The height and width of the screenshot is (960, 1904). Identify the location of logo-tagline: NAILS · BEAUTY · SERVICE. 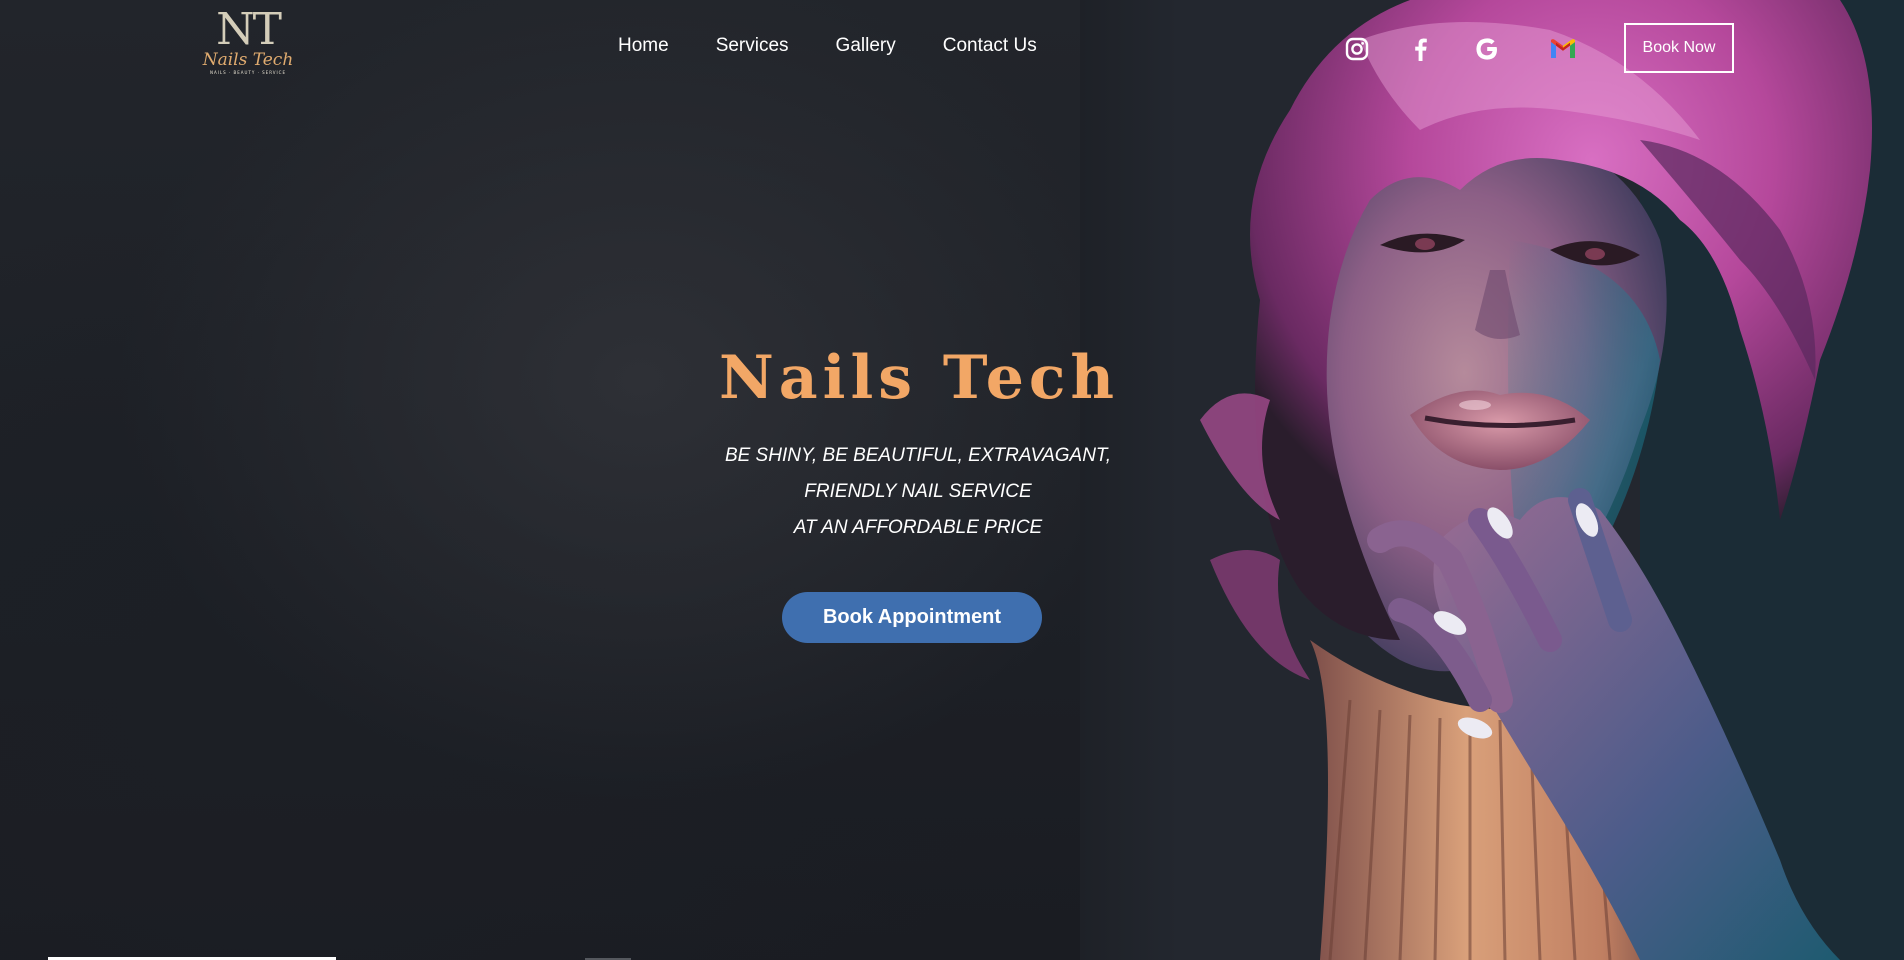
(248, 72).